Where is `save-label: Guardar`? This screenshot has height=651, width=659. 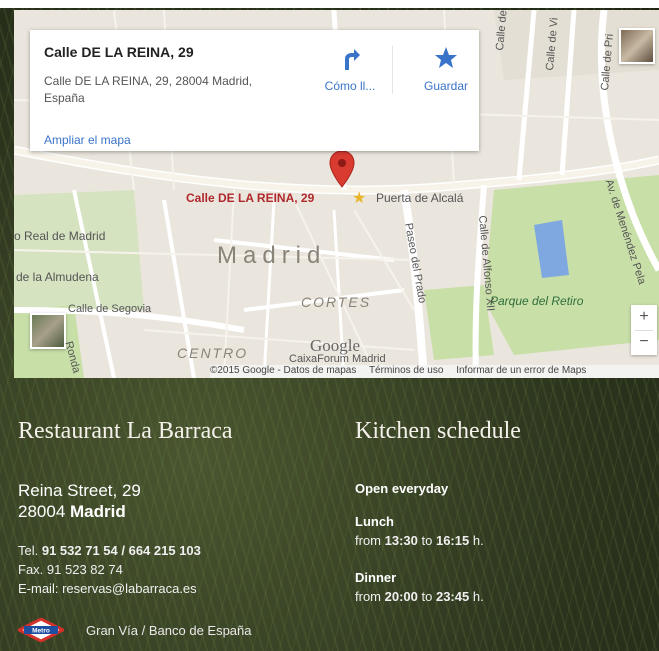 save-label: Guardar is located at coordinates (446, 86).